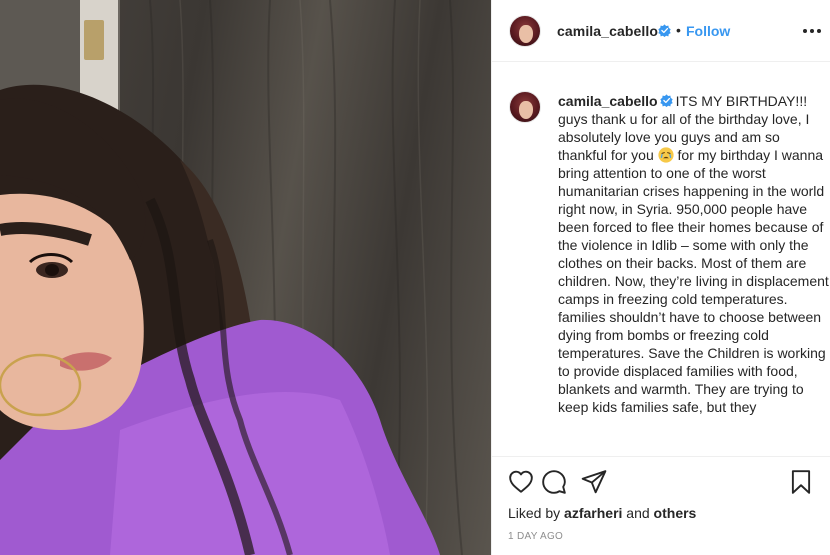 This screenshot has height=555, width=830. I want to click on liked-by-and: and, so click(638, 513).